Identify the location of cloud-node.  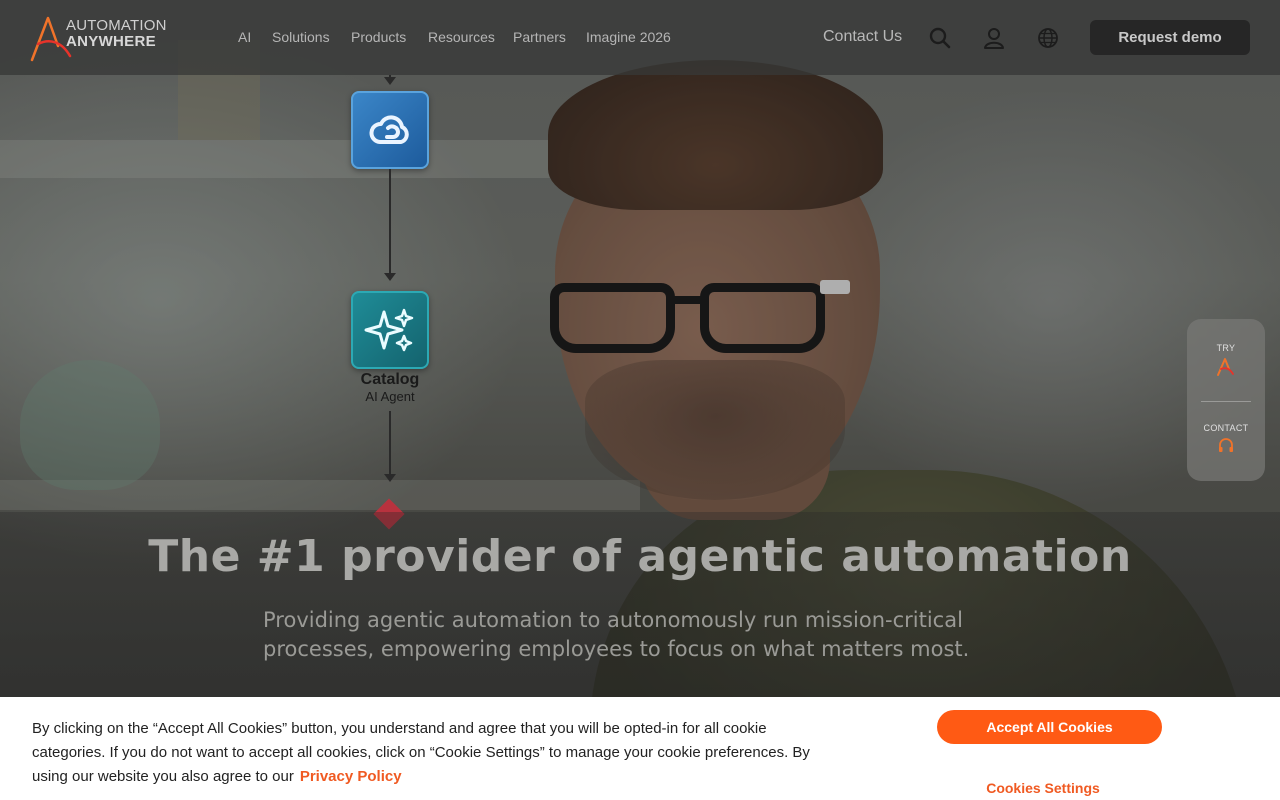
(390, 130).